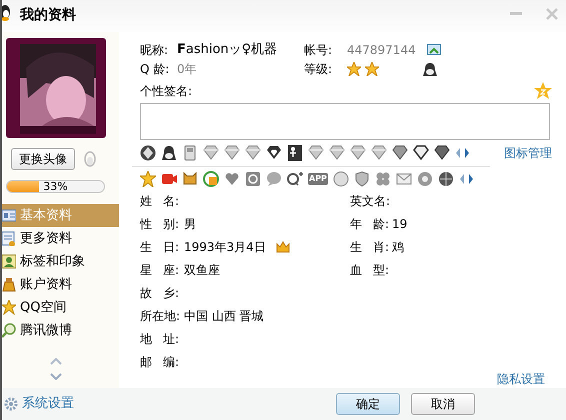 The image size is (566, 420). Describe the element at coordinates (56, 361) in the screenshot. I see `scroll-up-icon` at that location.